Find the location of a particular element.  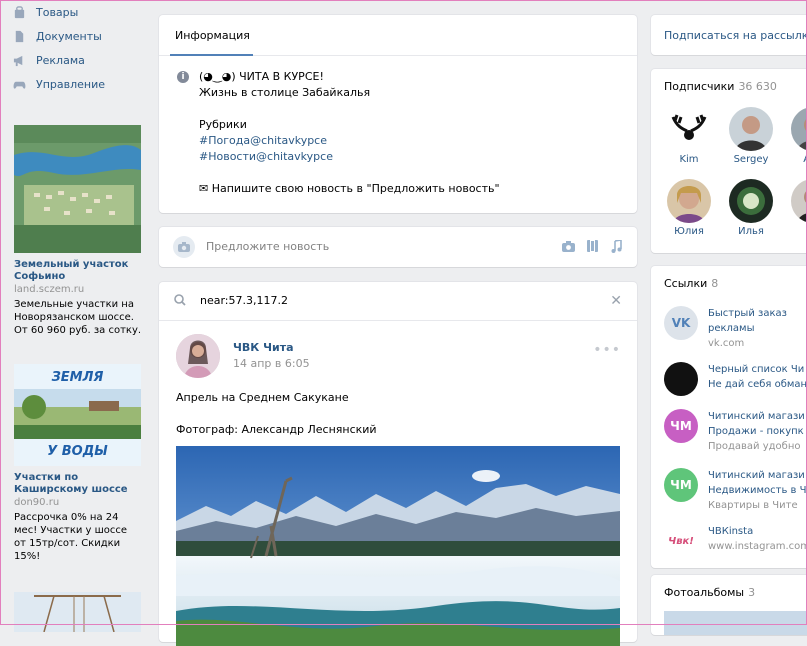

link-item: VK Быстрый заказ рекламы vk.com is located at coordinates (735, 328).